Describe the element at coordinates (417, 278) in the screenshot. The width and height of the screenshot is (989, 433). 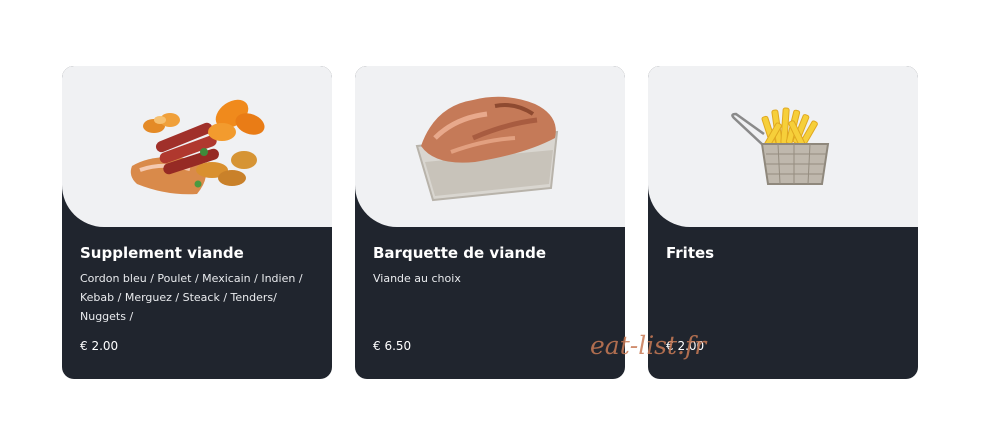
I see `product-description: Viande au choix` at that location.